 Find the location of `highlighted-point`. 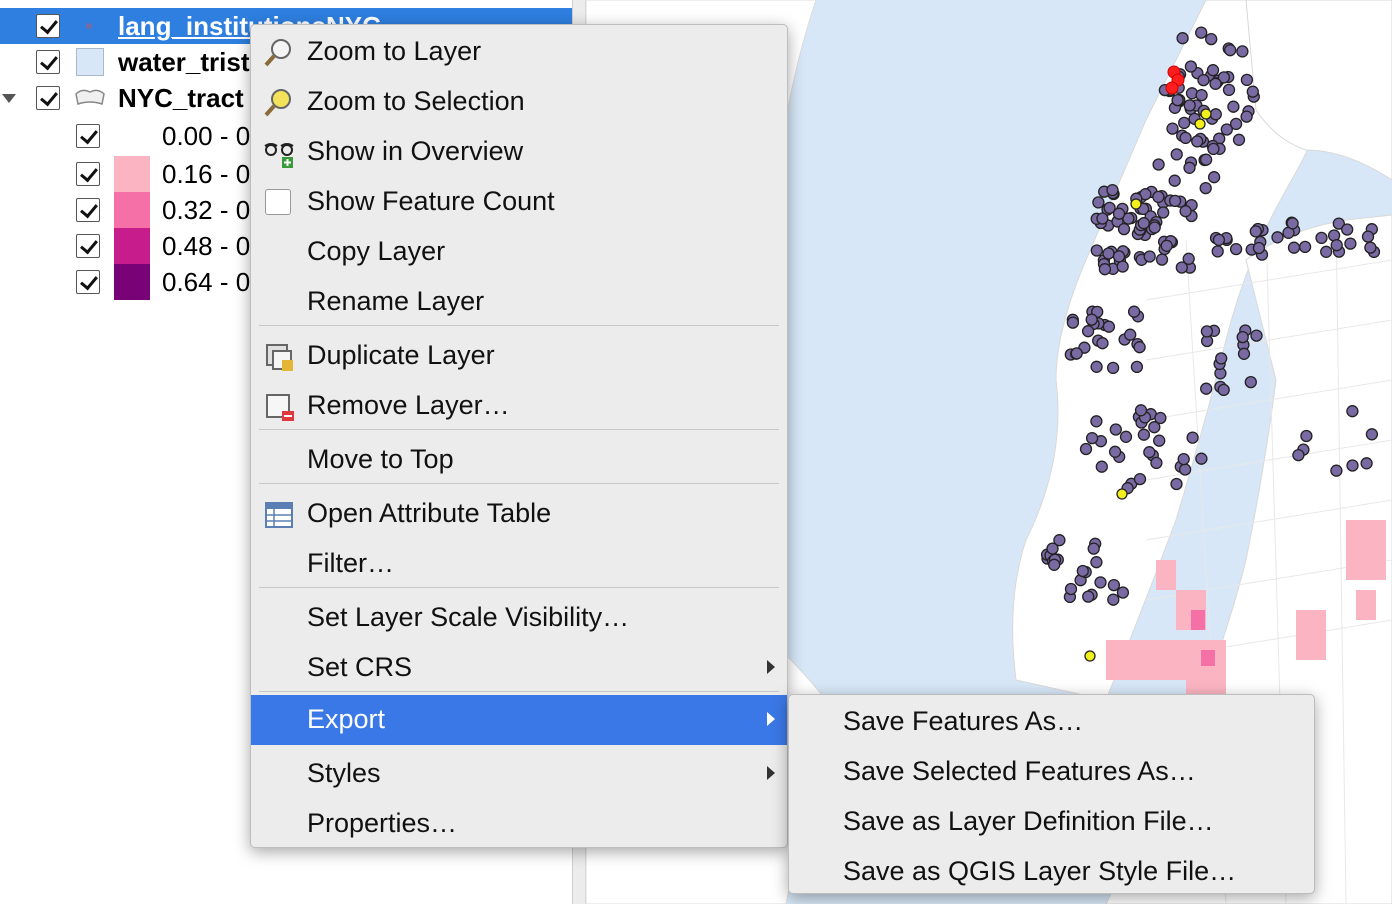

highlighted-point is located at coordinates (1200, 124).